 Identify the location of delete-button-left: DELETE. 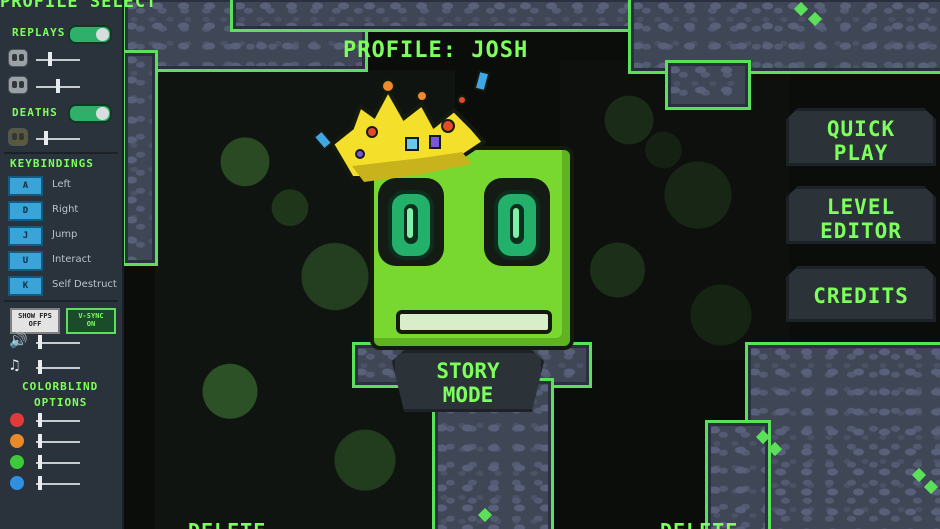
(227, 524).